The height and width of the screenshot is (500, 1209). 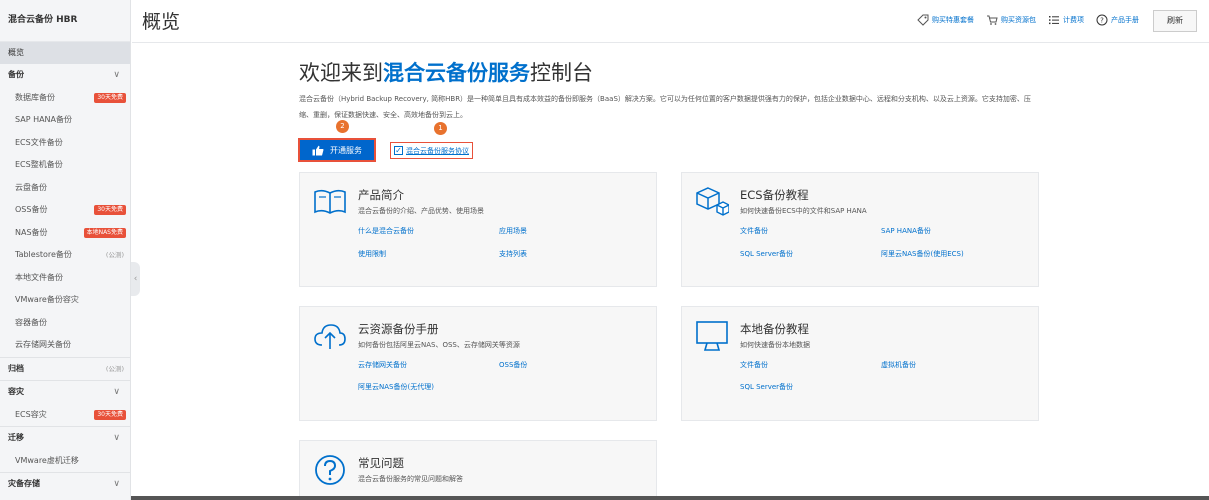 What do you see at coordinates (65, 233) in the screenshot?
I see `sidebar-item: NAS备份 本地NAS免费` at bounding box center [65, 233].